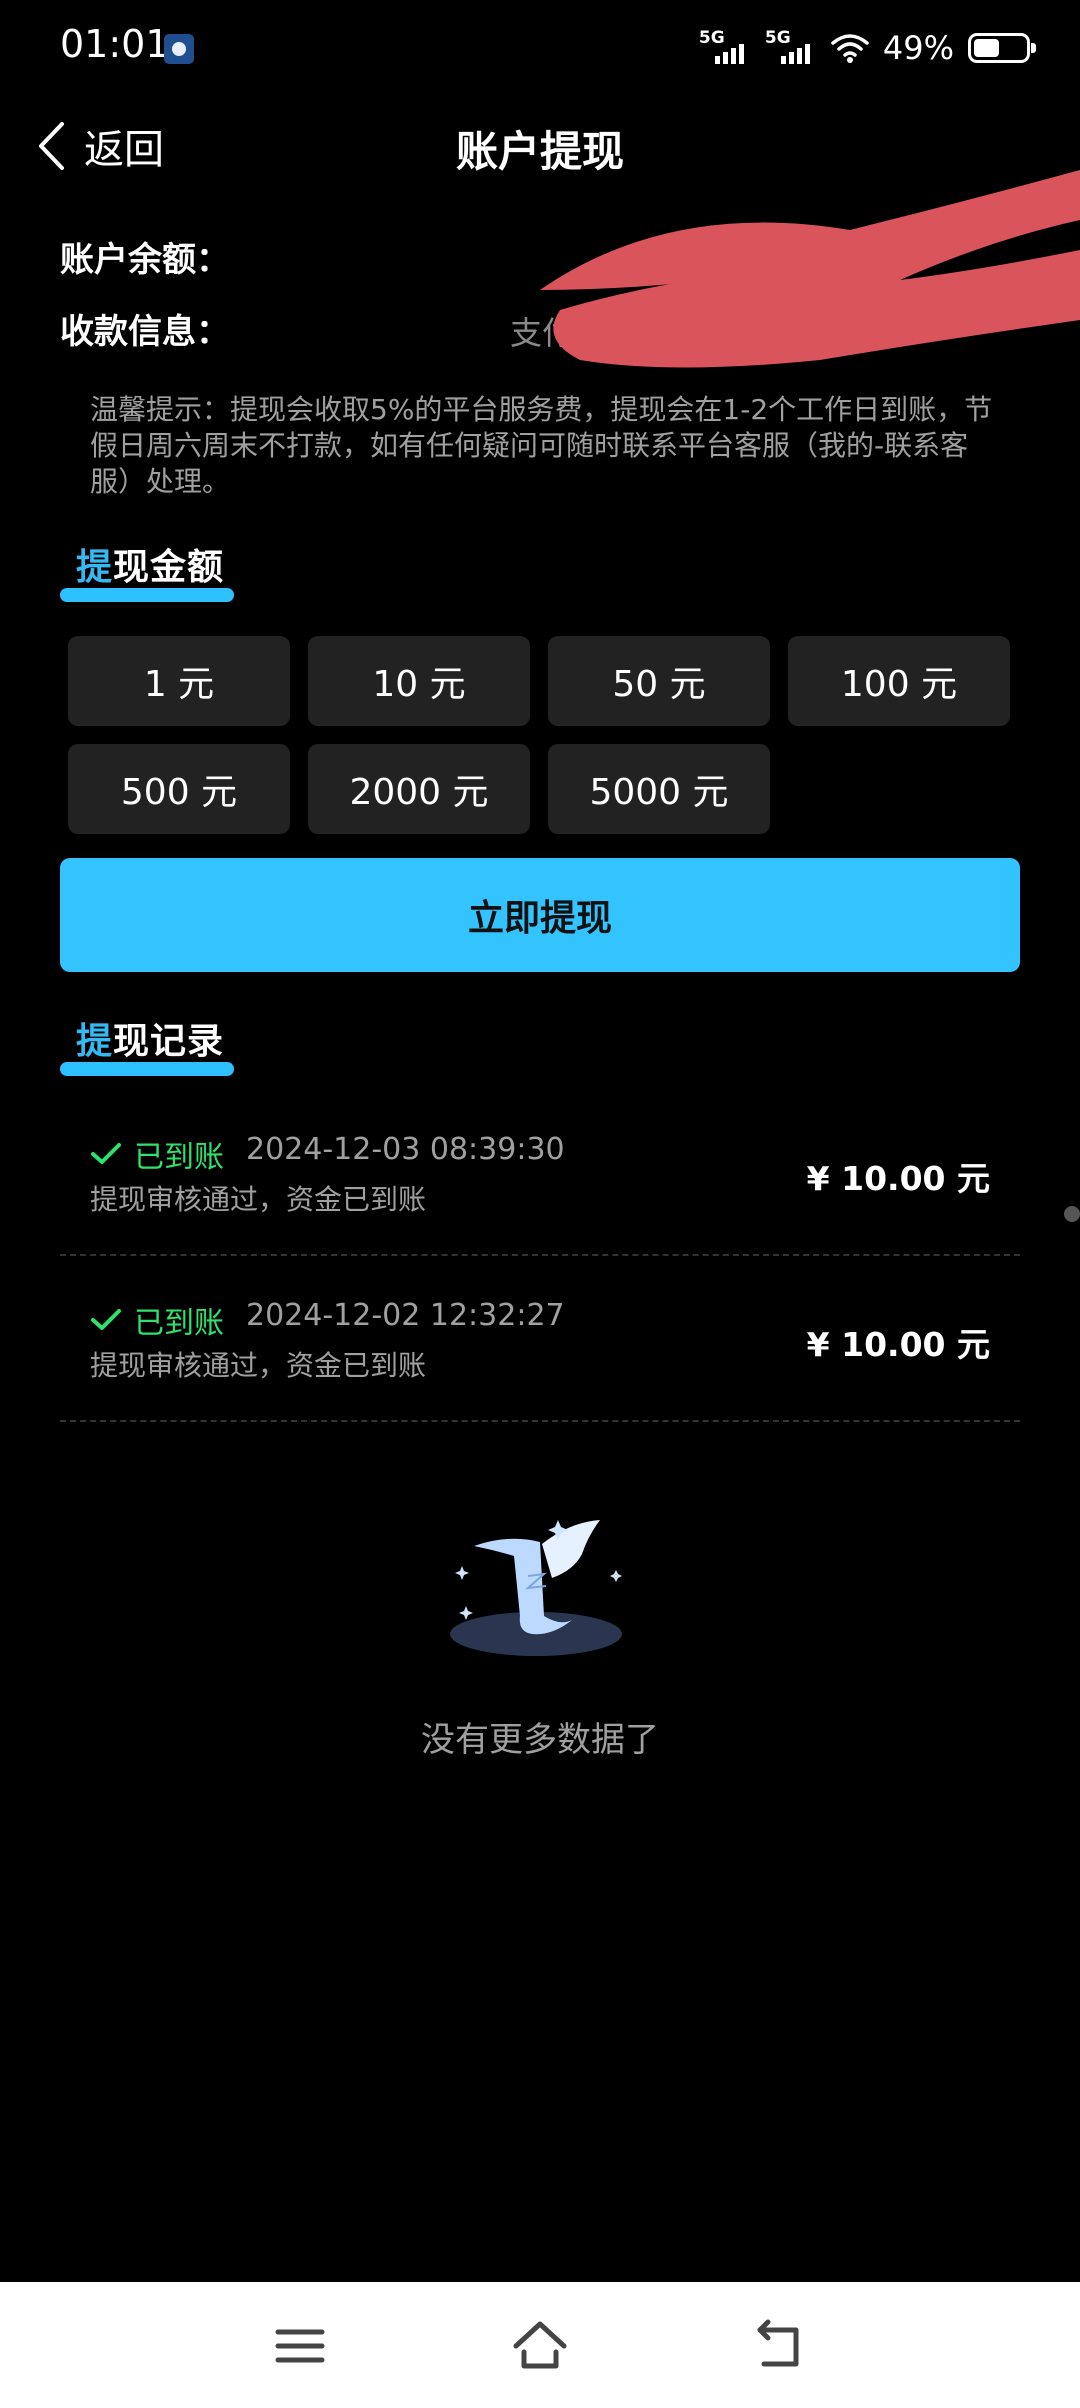 Image resolution: width=1080 pixels, height=2408 pixels. Describe the element at coordinates (1002, 48) in the screenshot. I see `battery-icon` at that location.